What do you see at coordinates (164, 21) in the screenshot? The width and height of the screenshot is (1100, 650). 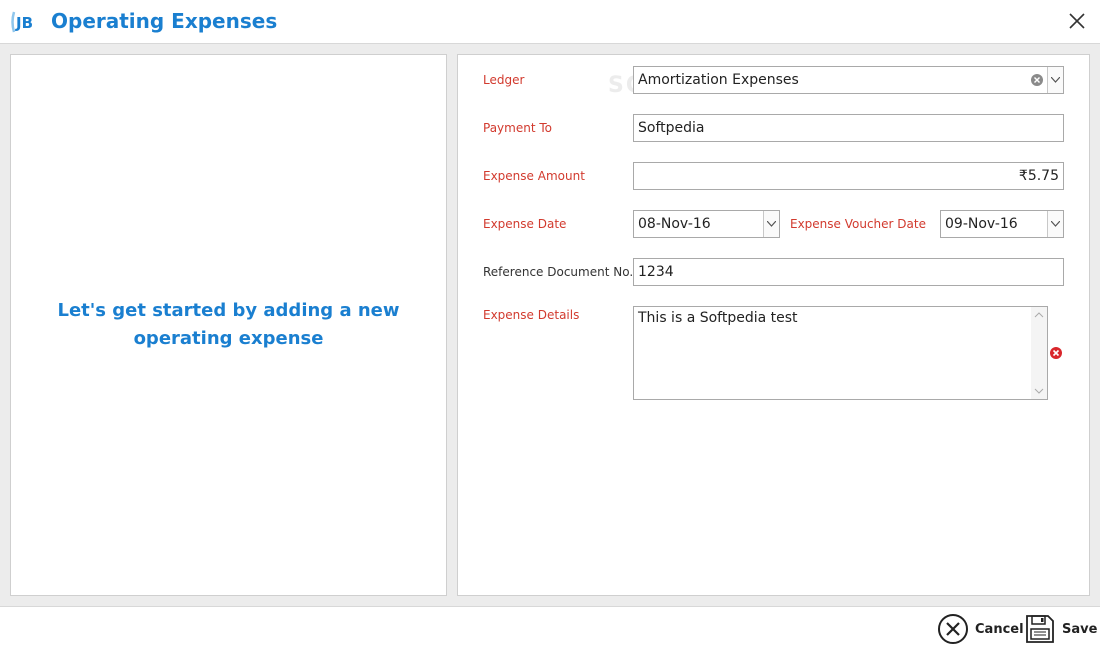 I see `window-title: Operating Expenses` at bounding box center [164, 21].